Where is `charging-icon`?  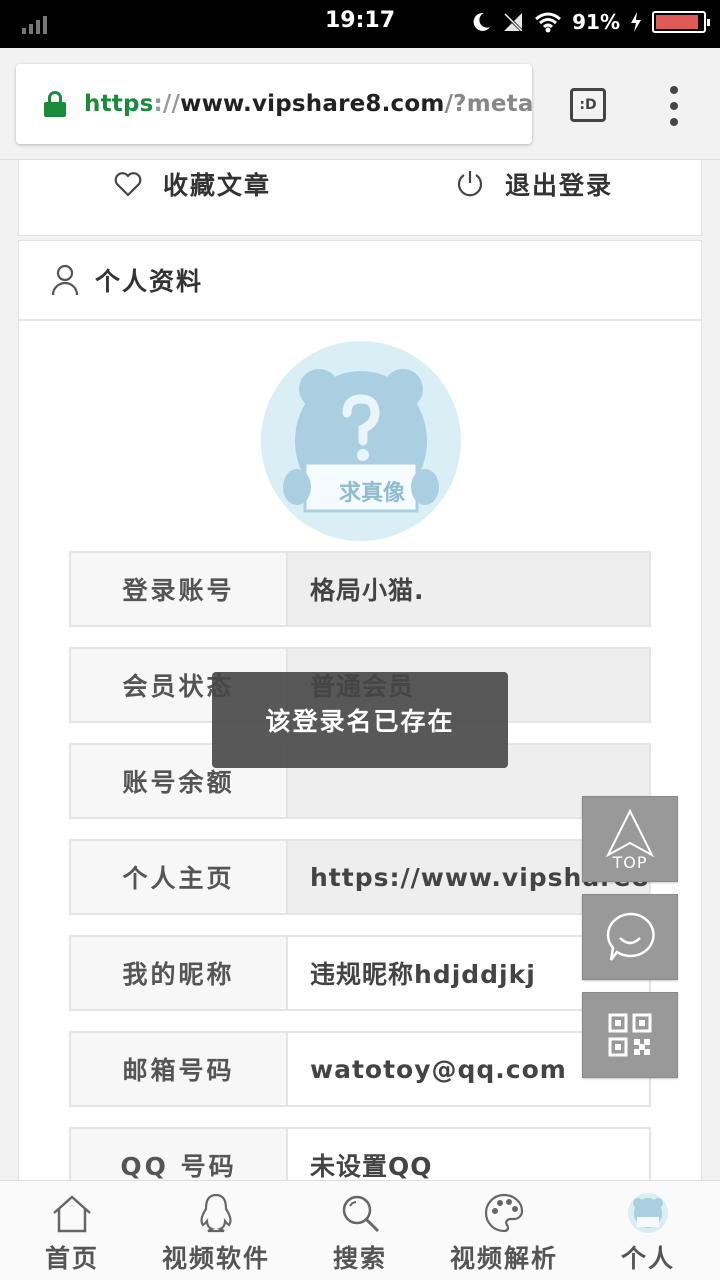
charging-icon is located at coordinates (636, 22).